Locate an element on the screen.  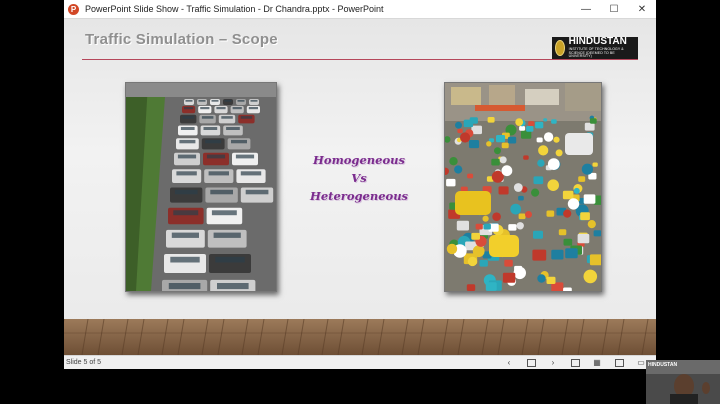
status-bar: Slide 5 of 5 ‹ › ▦ ▭ is located at coordinates (360, 362).